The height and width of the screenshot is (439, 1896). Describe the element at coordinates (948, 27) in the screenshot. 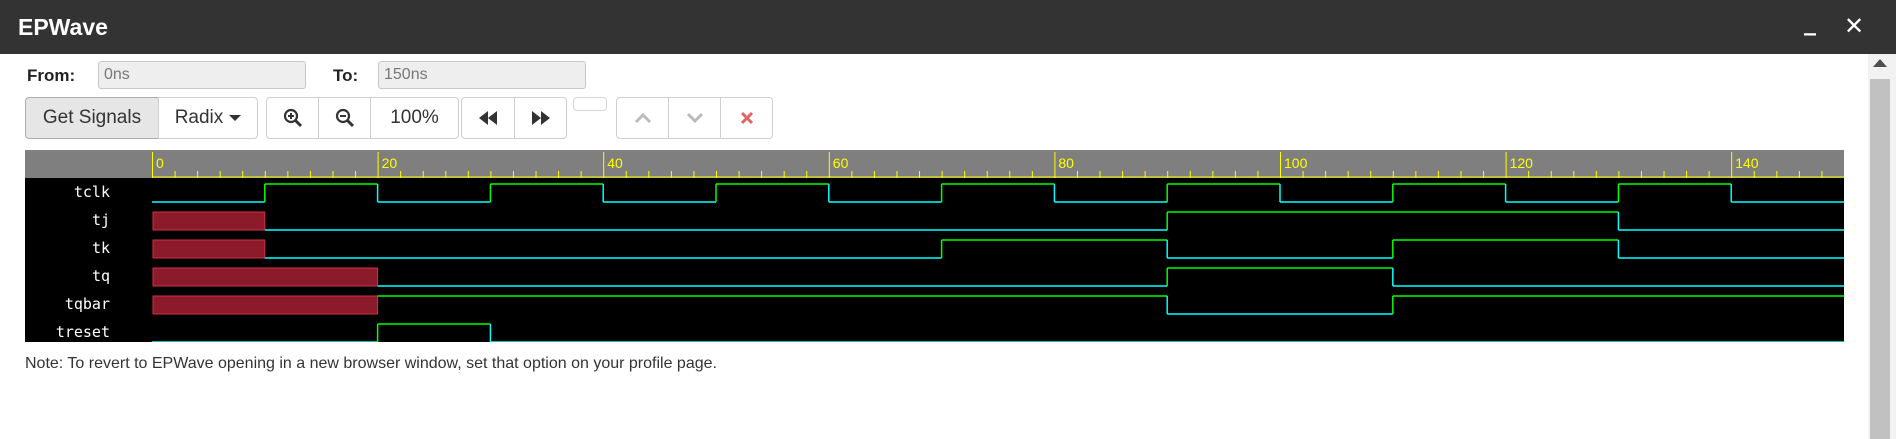

I see `window-titlebar: EPWave _ ✕` at that location.